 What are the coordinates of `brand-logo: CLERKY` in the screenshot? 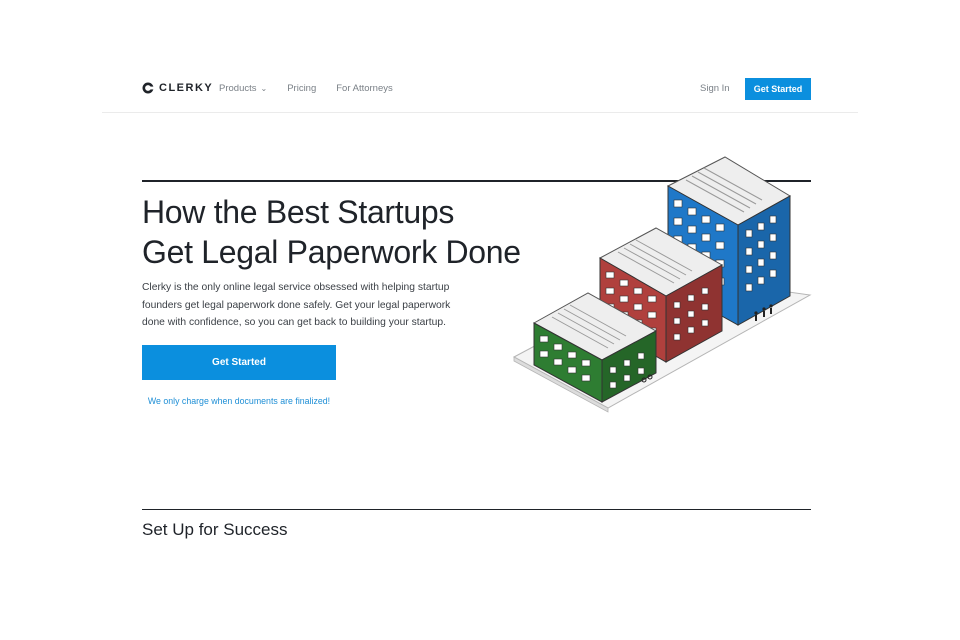 It's located at (177, 88).